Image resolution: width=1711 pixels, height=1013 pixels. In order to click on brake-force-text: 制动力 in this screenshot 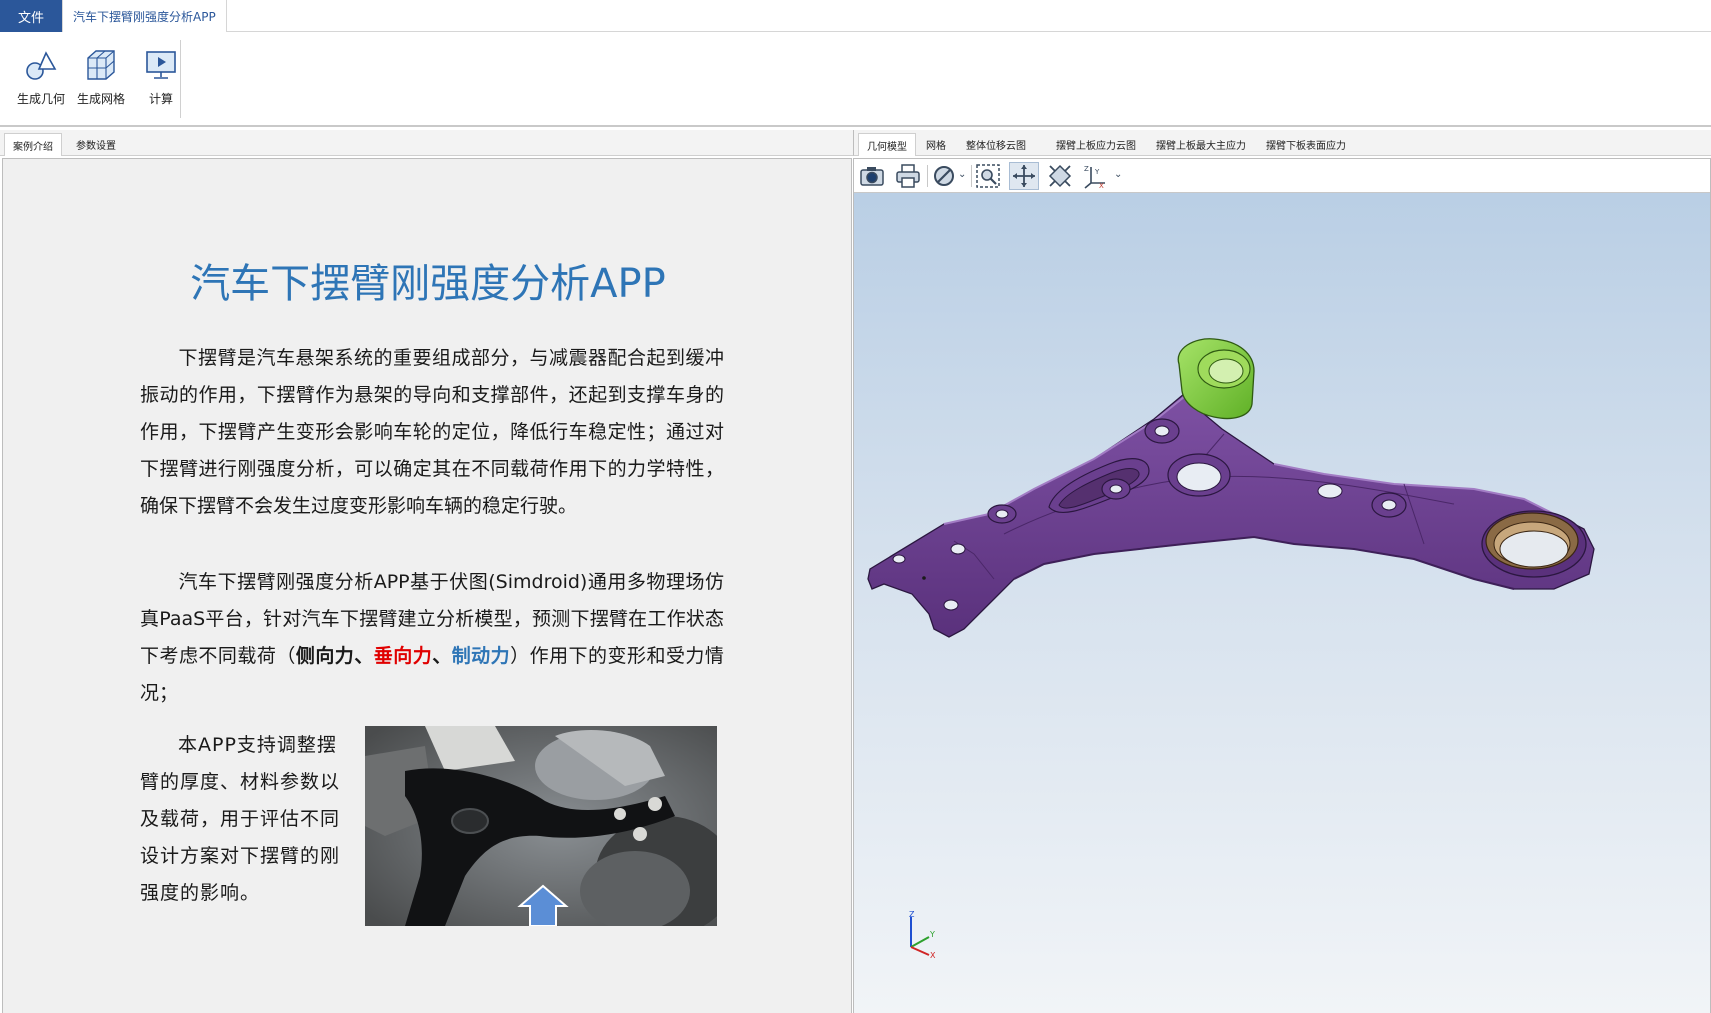, I will do `click(481, 656)`.